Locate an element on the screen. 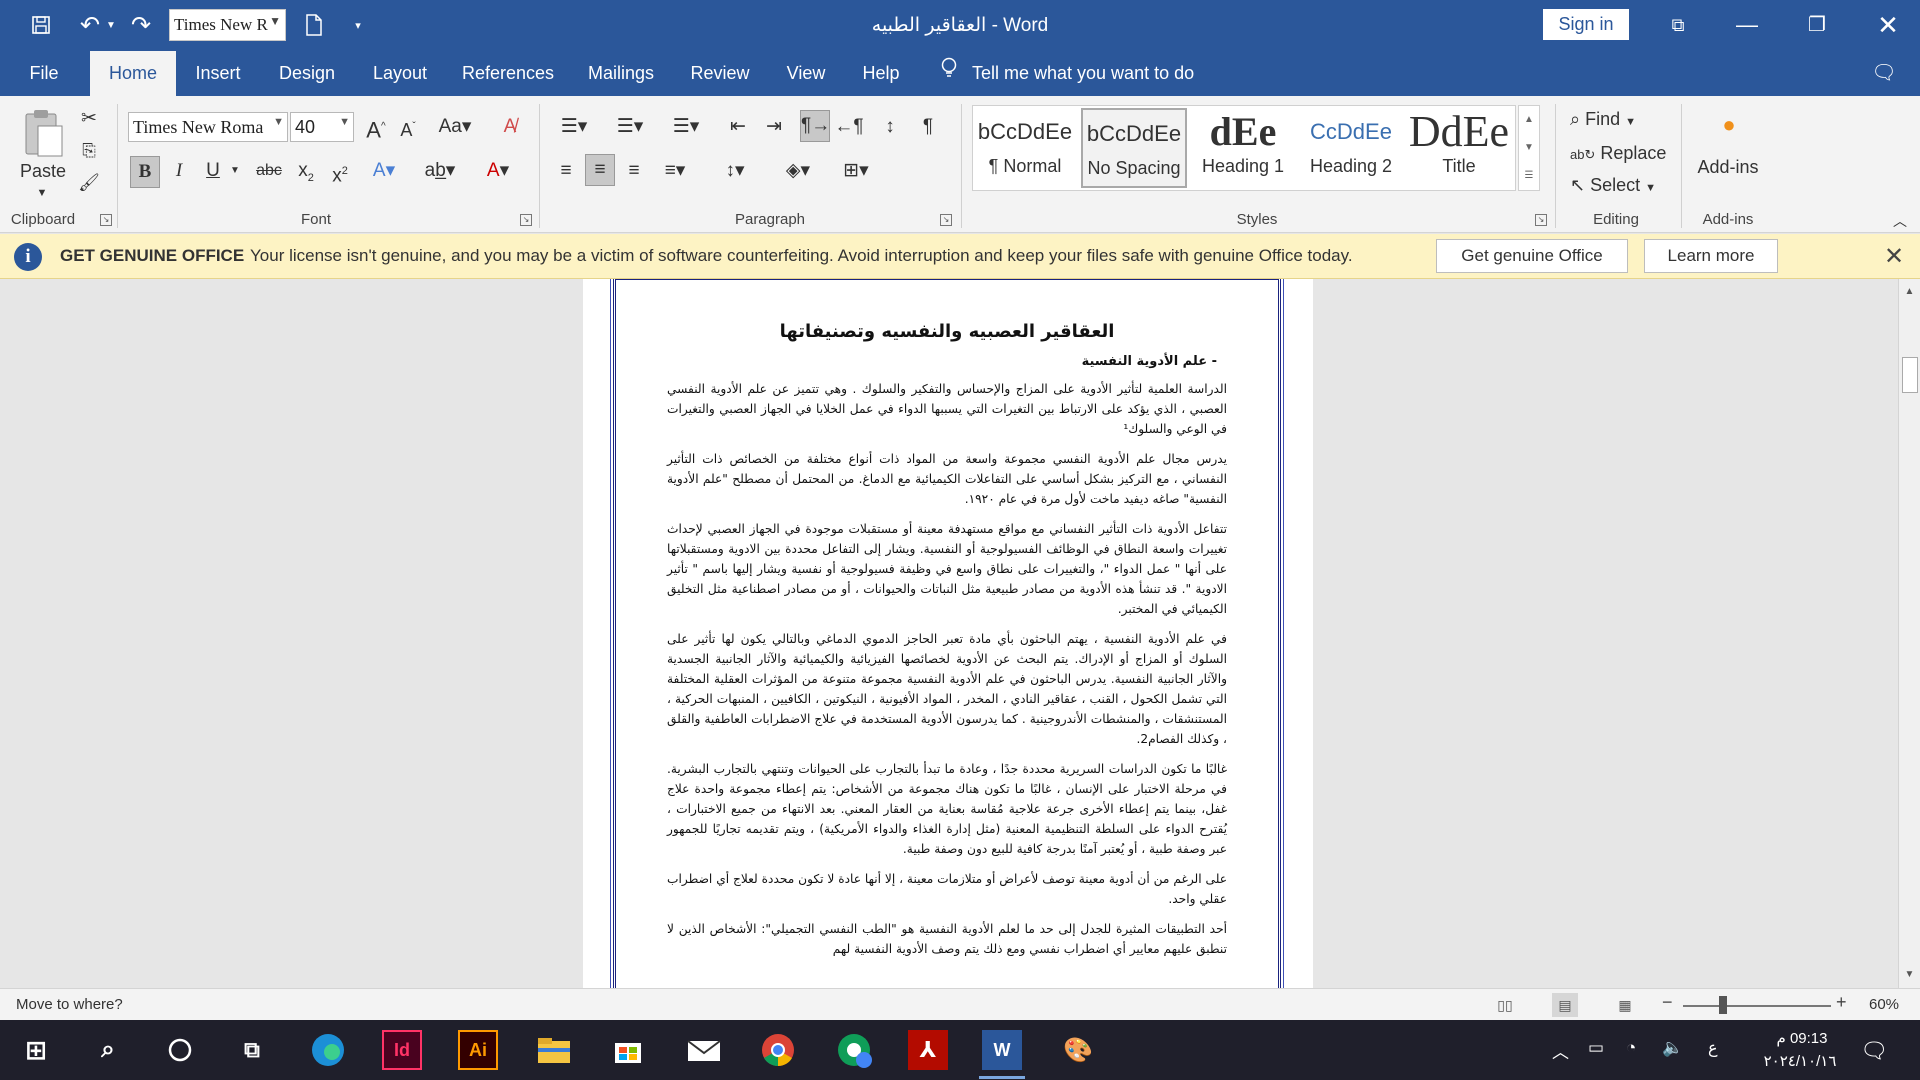 The image size is (1920, 1080). subscript-button: x2 is located at coordinates (306, 171).